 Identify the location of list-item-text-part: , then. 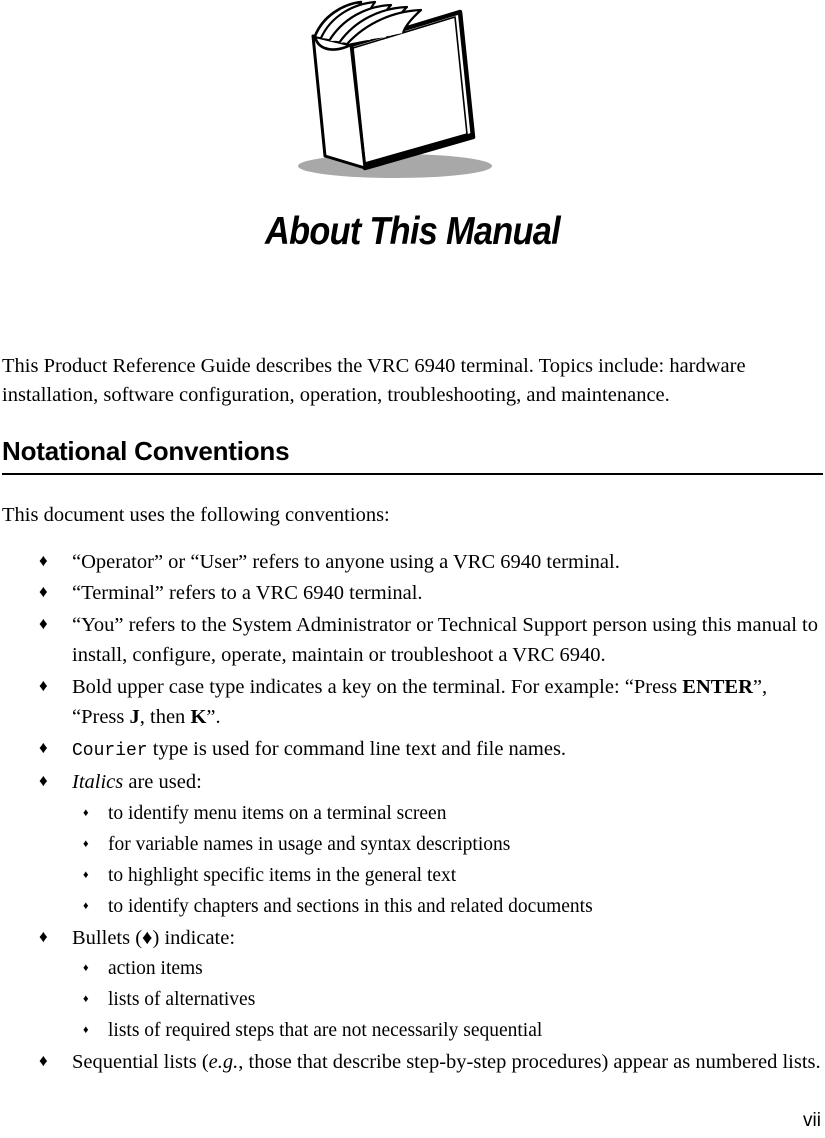
(165, 717).